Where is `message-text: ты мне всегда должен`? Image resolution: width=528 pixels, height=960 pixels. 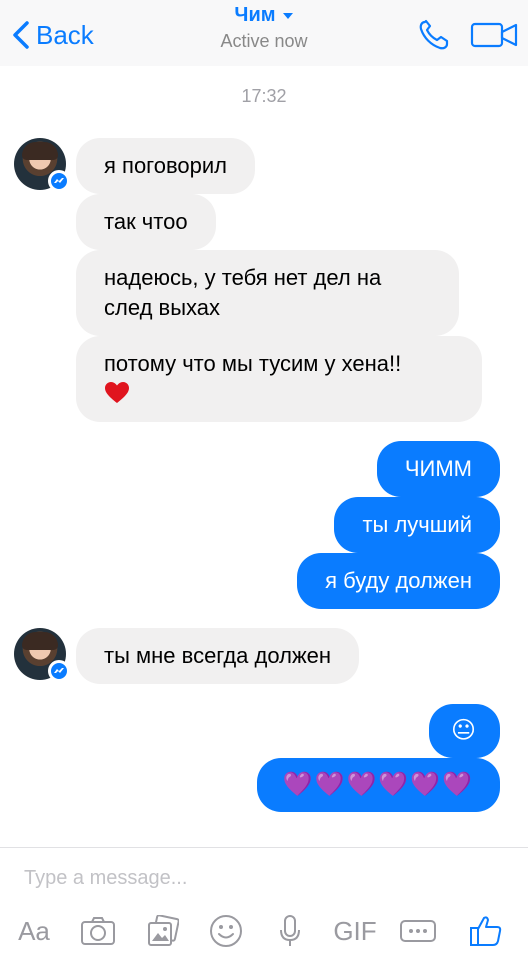
message-text: ты мне всегда должен is located at coordinates (218, 655).